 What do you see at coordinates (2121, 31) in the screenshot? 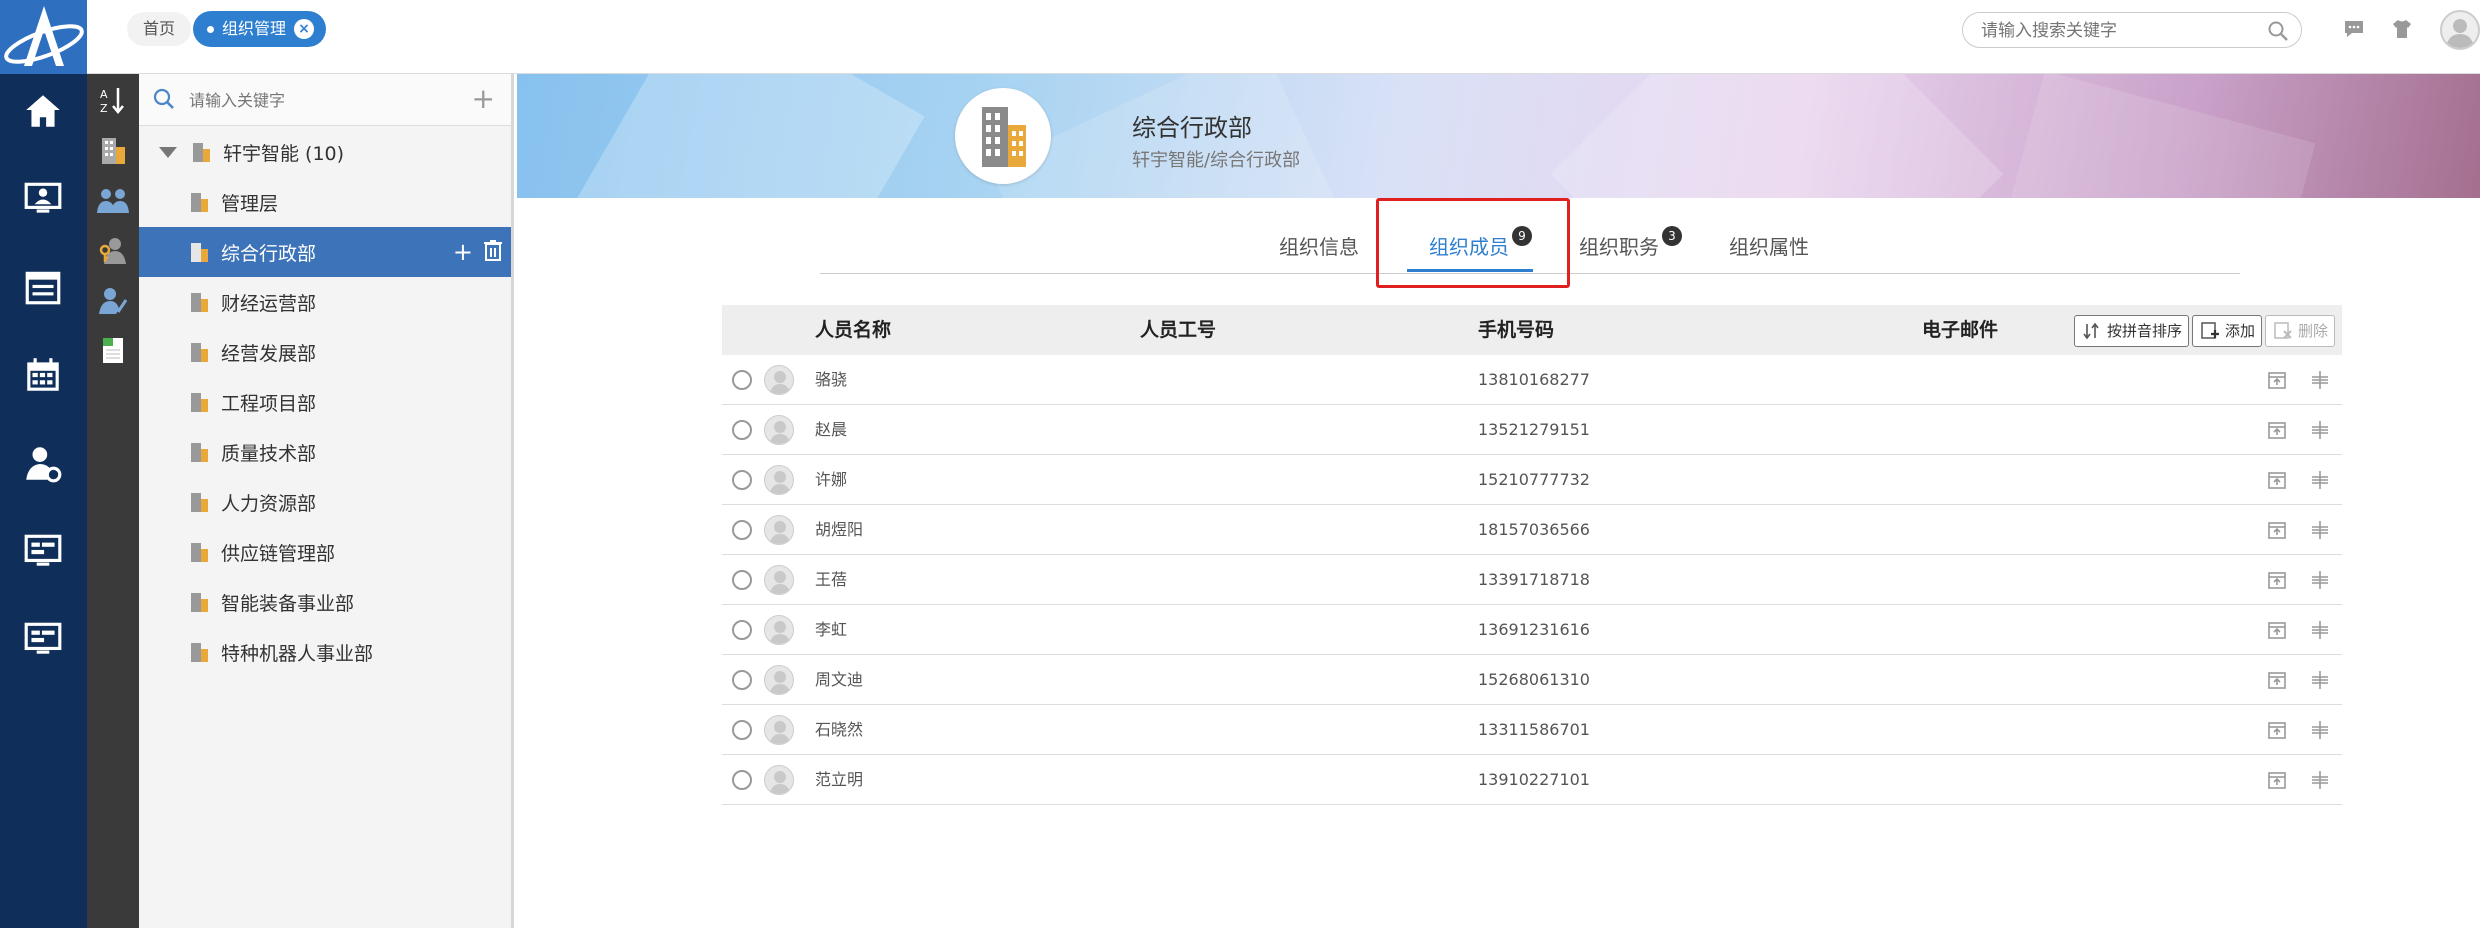
I see `global-search-input` at bounding box center [2121, 31].